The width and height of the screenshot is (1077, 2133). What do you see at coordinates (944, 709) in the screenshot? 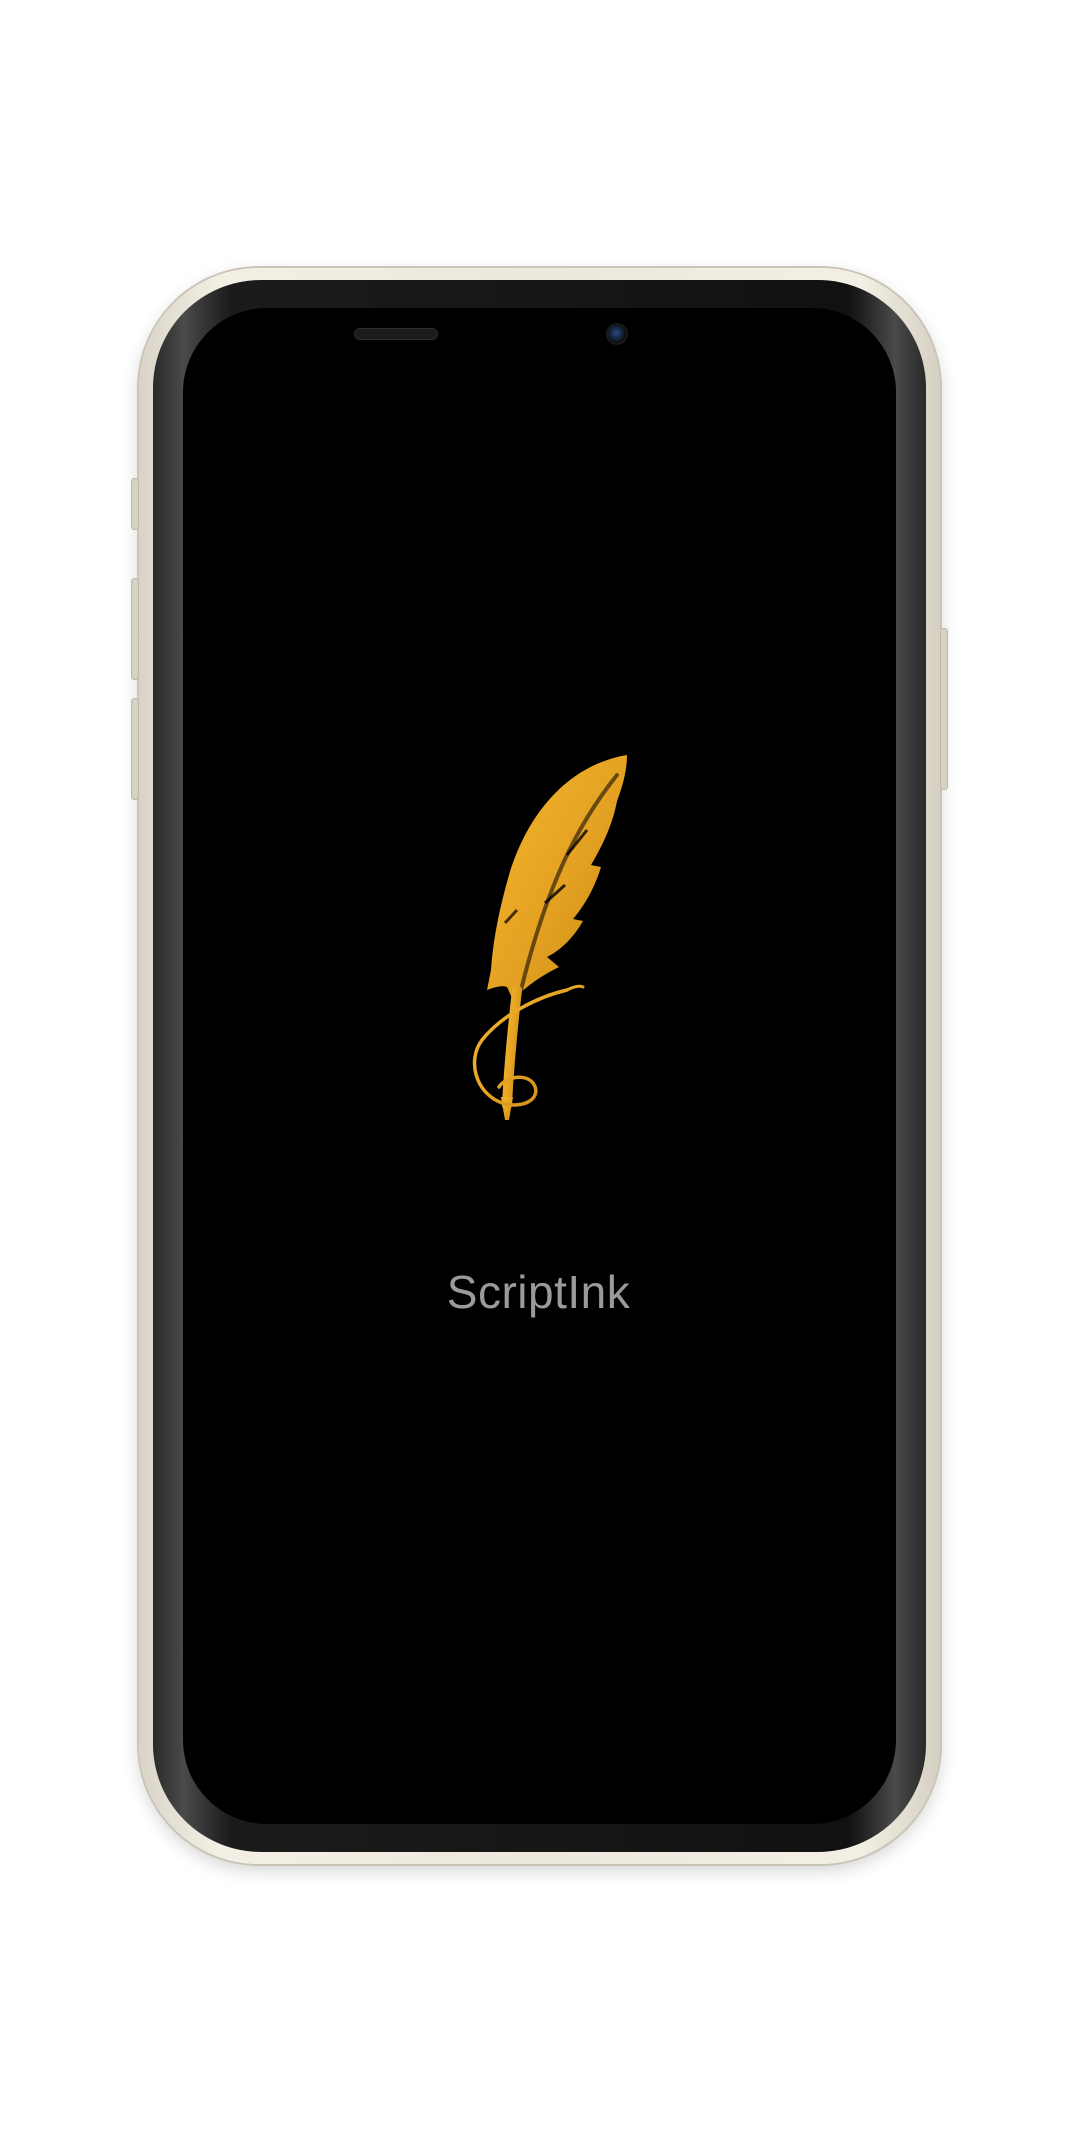
I see `power-button` at bounding box center [944, 709].